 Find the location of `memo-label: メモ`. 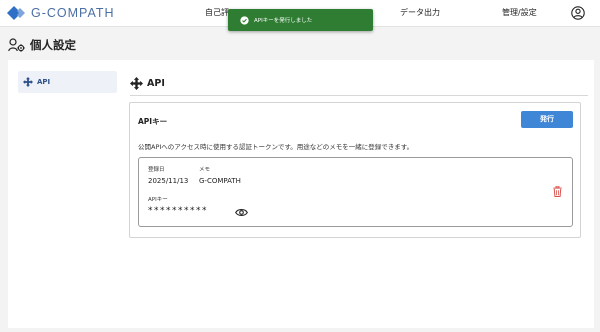

memo-label: メモ is located at coordinates (205, 170).